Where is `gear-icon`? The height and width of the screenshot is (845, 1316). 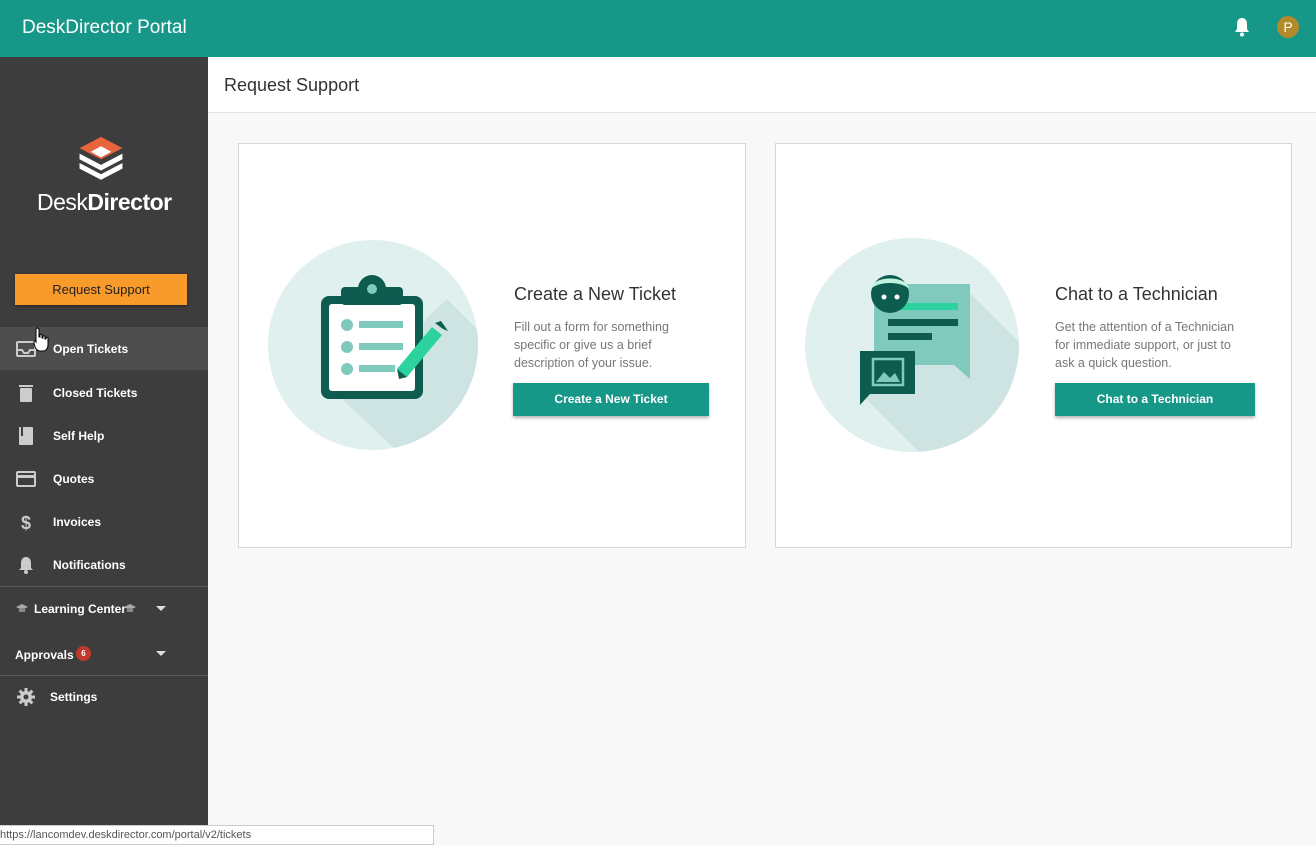 gear-icon is located at coordinates (26, 697).